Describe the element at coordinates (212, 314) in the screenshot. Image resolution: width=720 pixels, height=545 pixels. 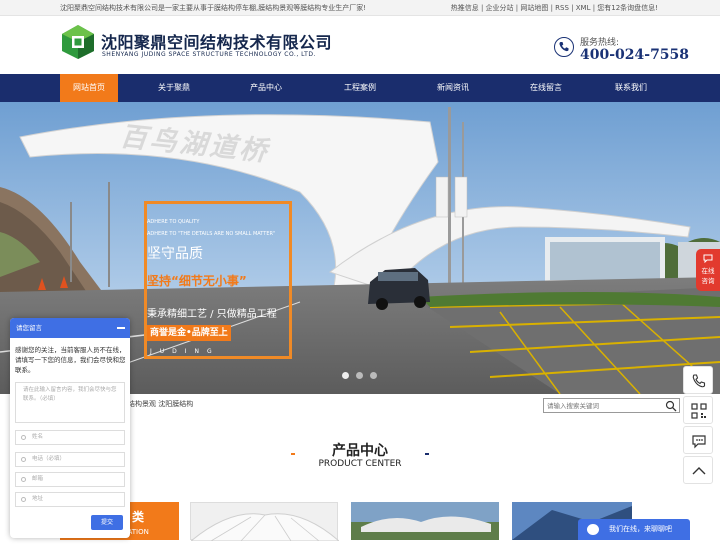
I see `slogan-tagline: 秉承精细工艺 / 只做精品工程` at that location.